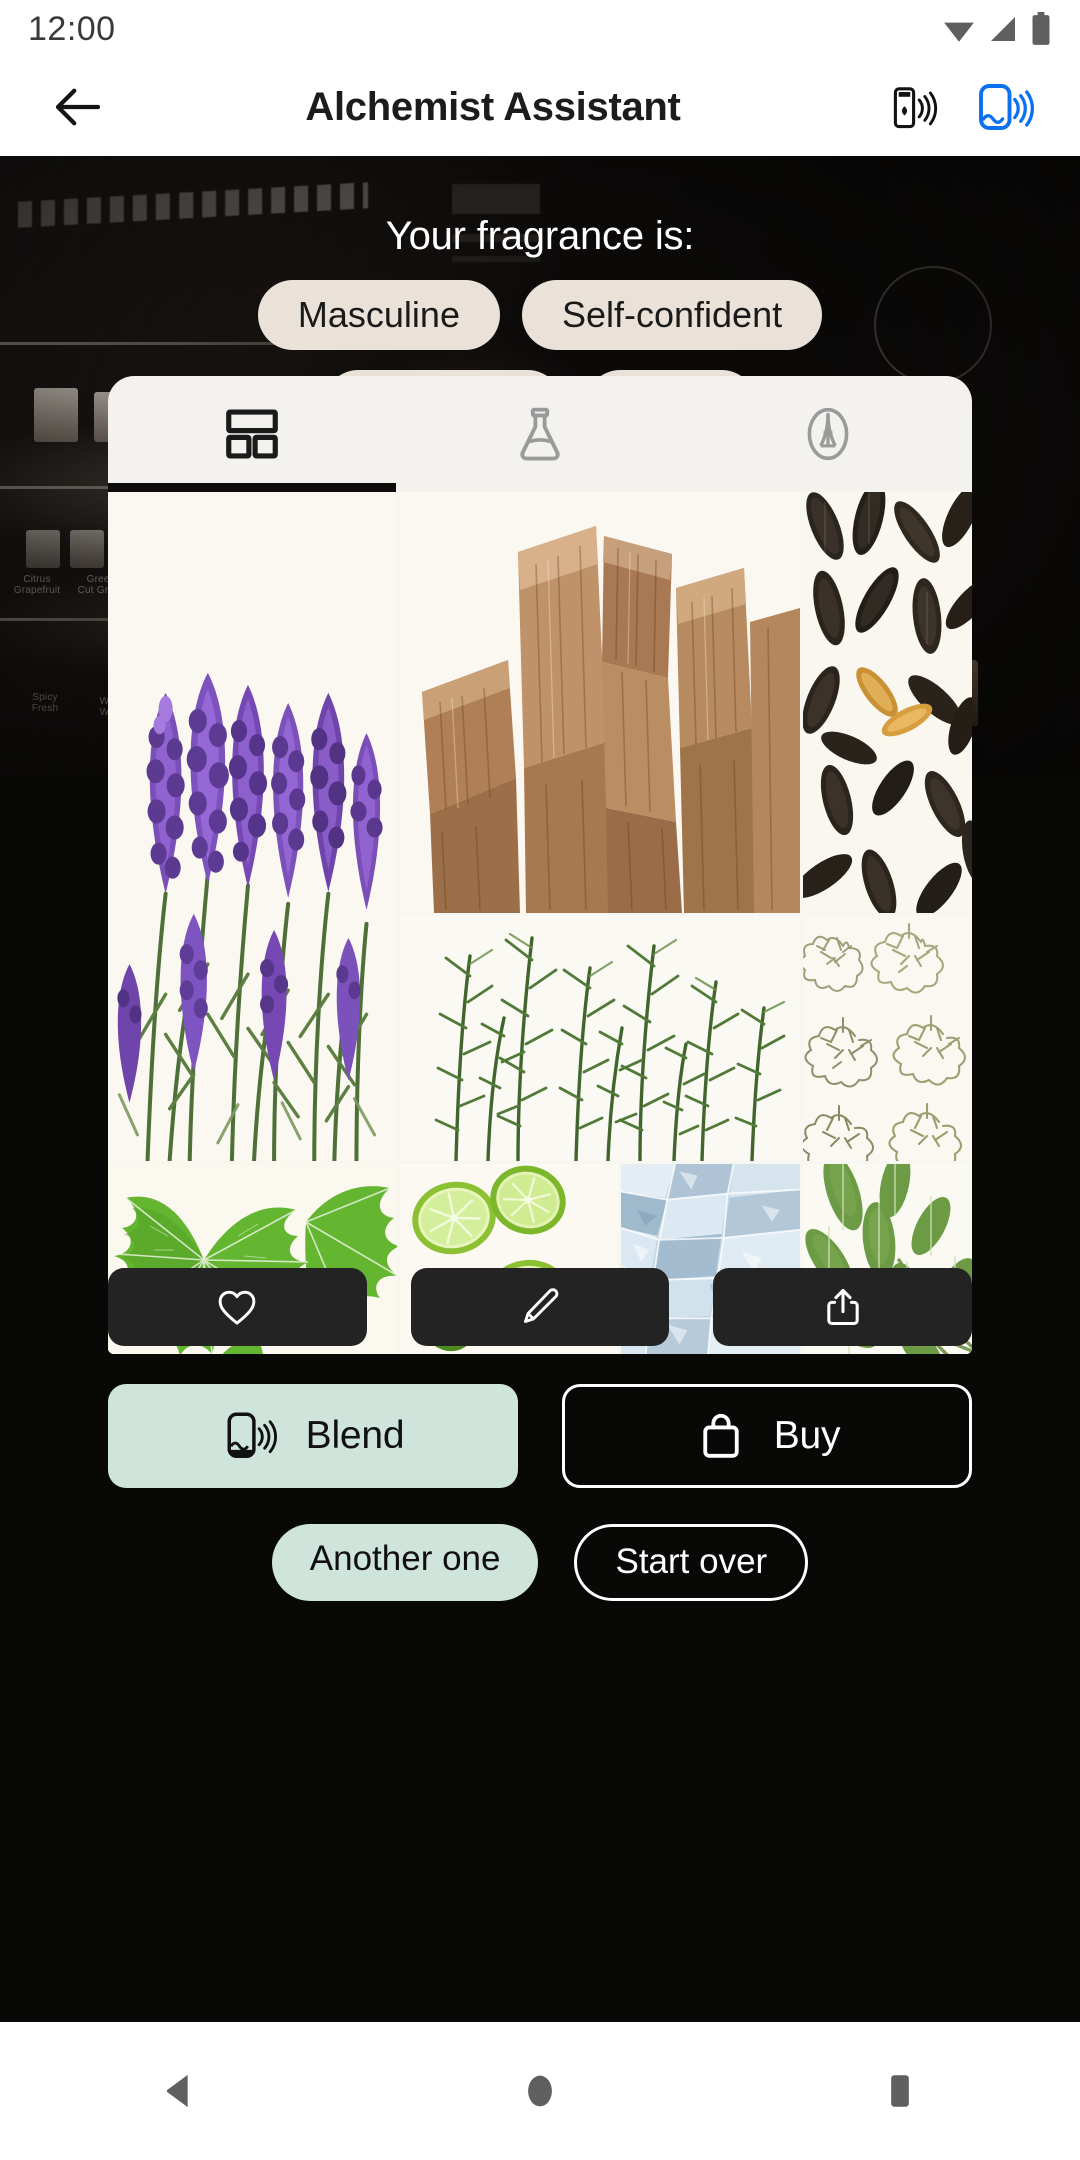  Describe the element at coordinates (691, 1562) in the screenshot. I see `start-over-button: Start over` at that location.